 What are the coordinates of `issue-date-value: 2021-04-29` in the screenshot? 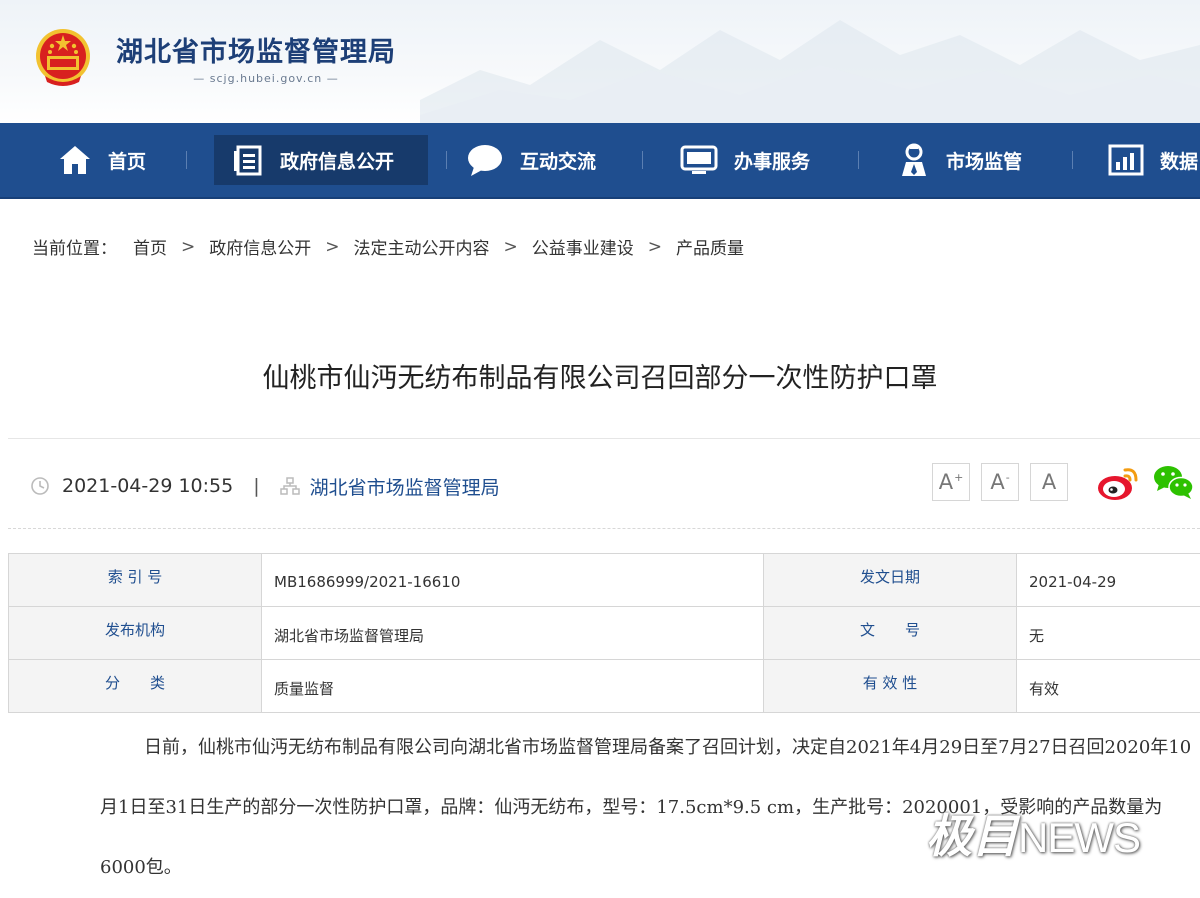 It's located at (1108, 580).